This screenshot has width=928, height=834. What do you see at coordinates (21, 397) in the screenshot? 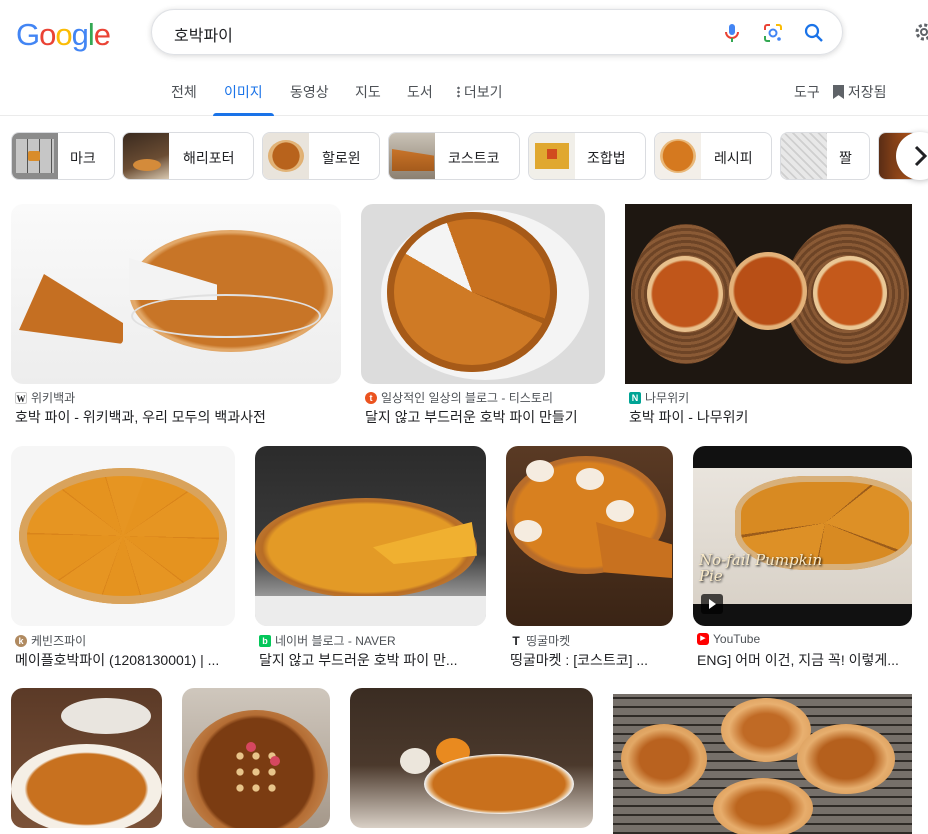
I see `favicon: W` at bounding box center [21, 397].